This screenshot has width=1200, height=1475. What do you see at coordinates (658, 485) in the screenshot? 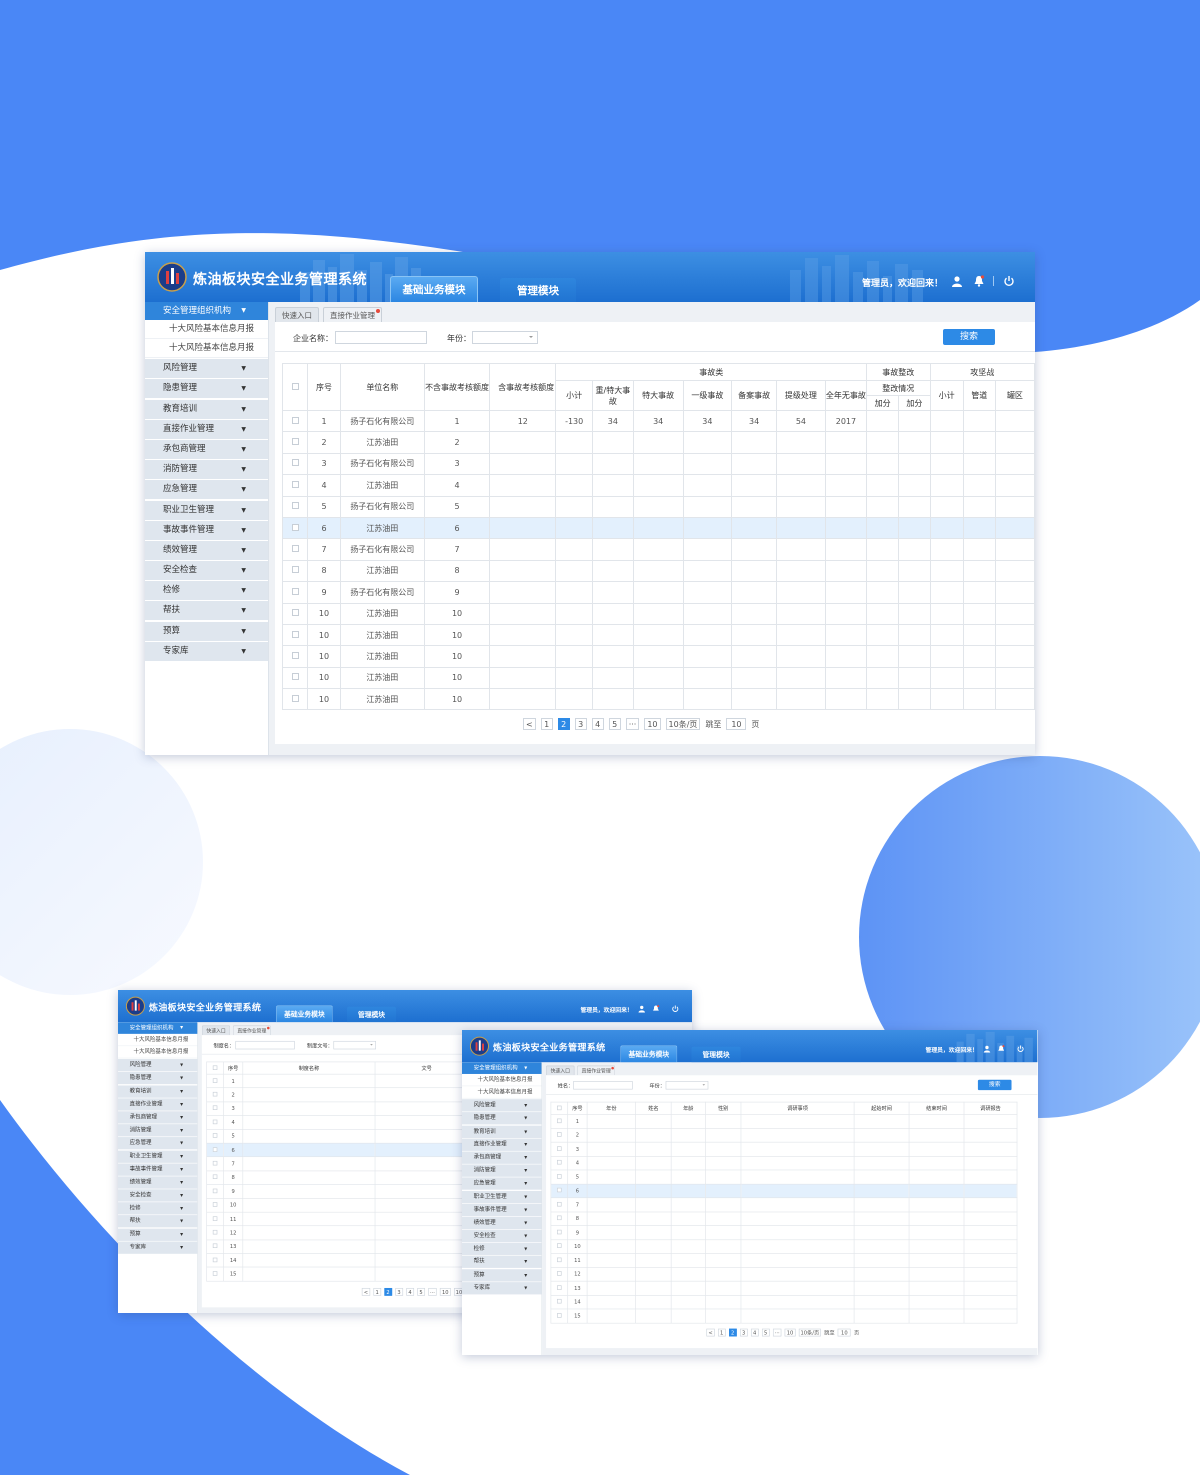
I see `table-row: 4 江苏油田 4` at bounding box center [658, 485].